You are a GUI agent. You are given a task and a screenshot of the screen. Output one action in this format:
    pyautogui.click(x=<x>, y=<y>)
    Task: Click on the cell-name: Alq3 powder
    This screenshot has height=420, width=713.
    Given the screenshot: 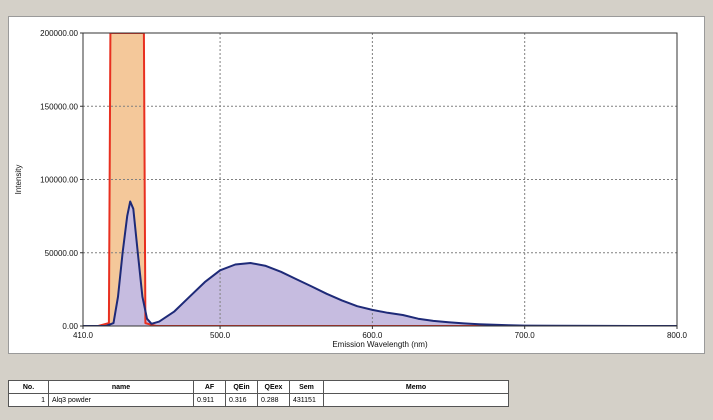 What is the action you would take?
    pyautogui.click(x=121, y=400)
    